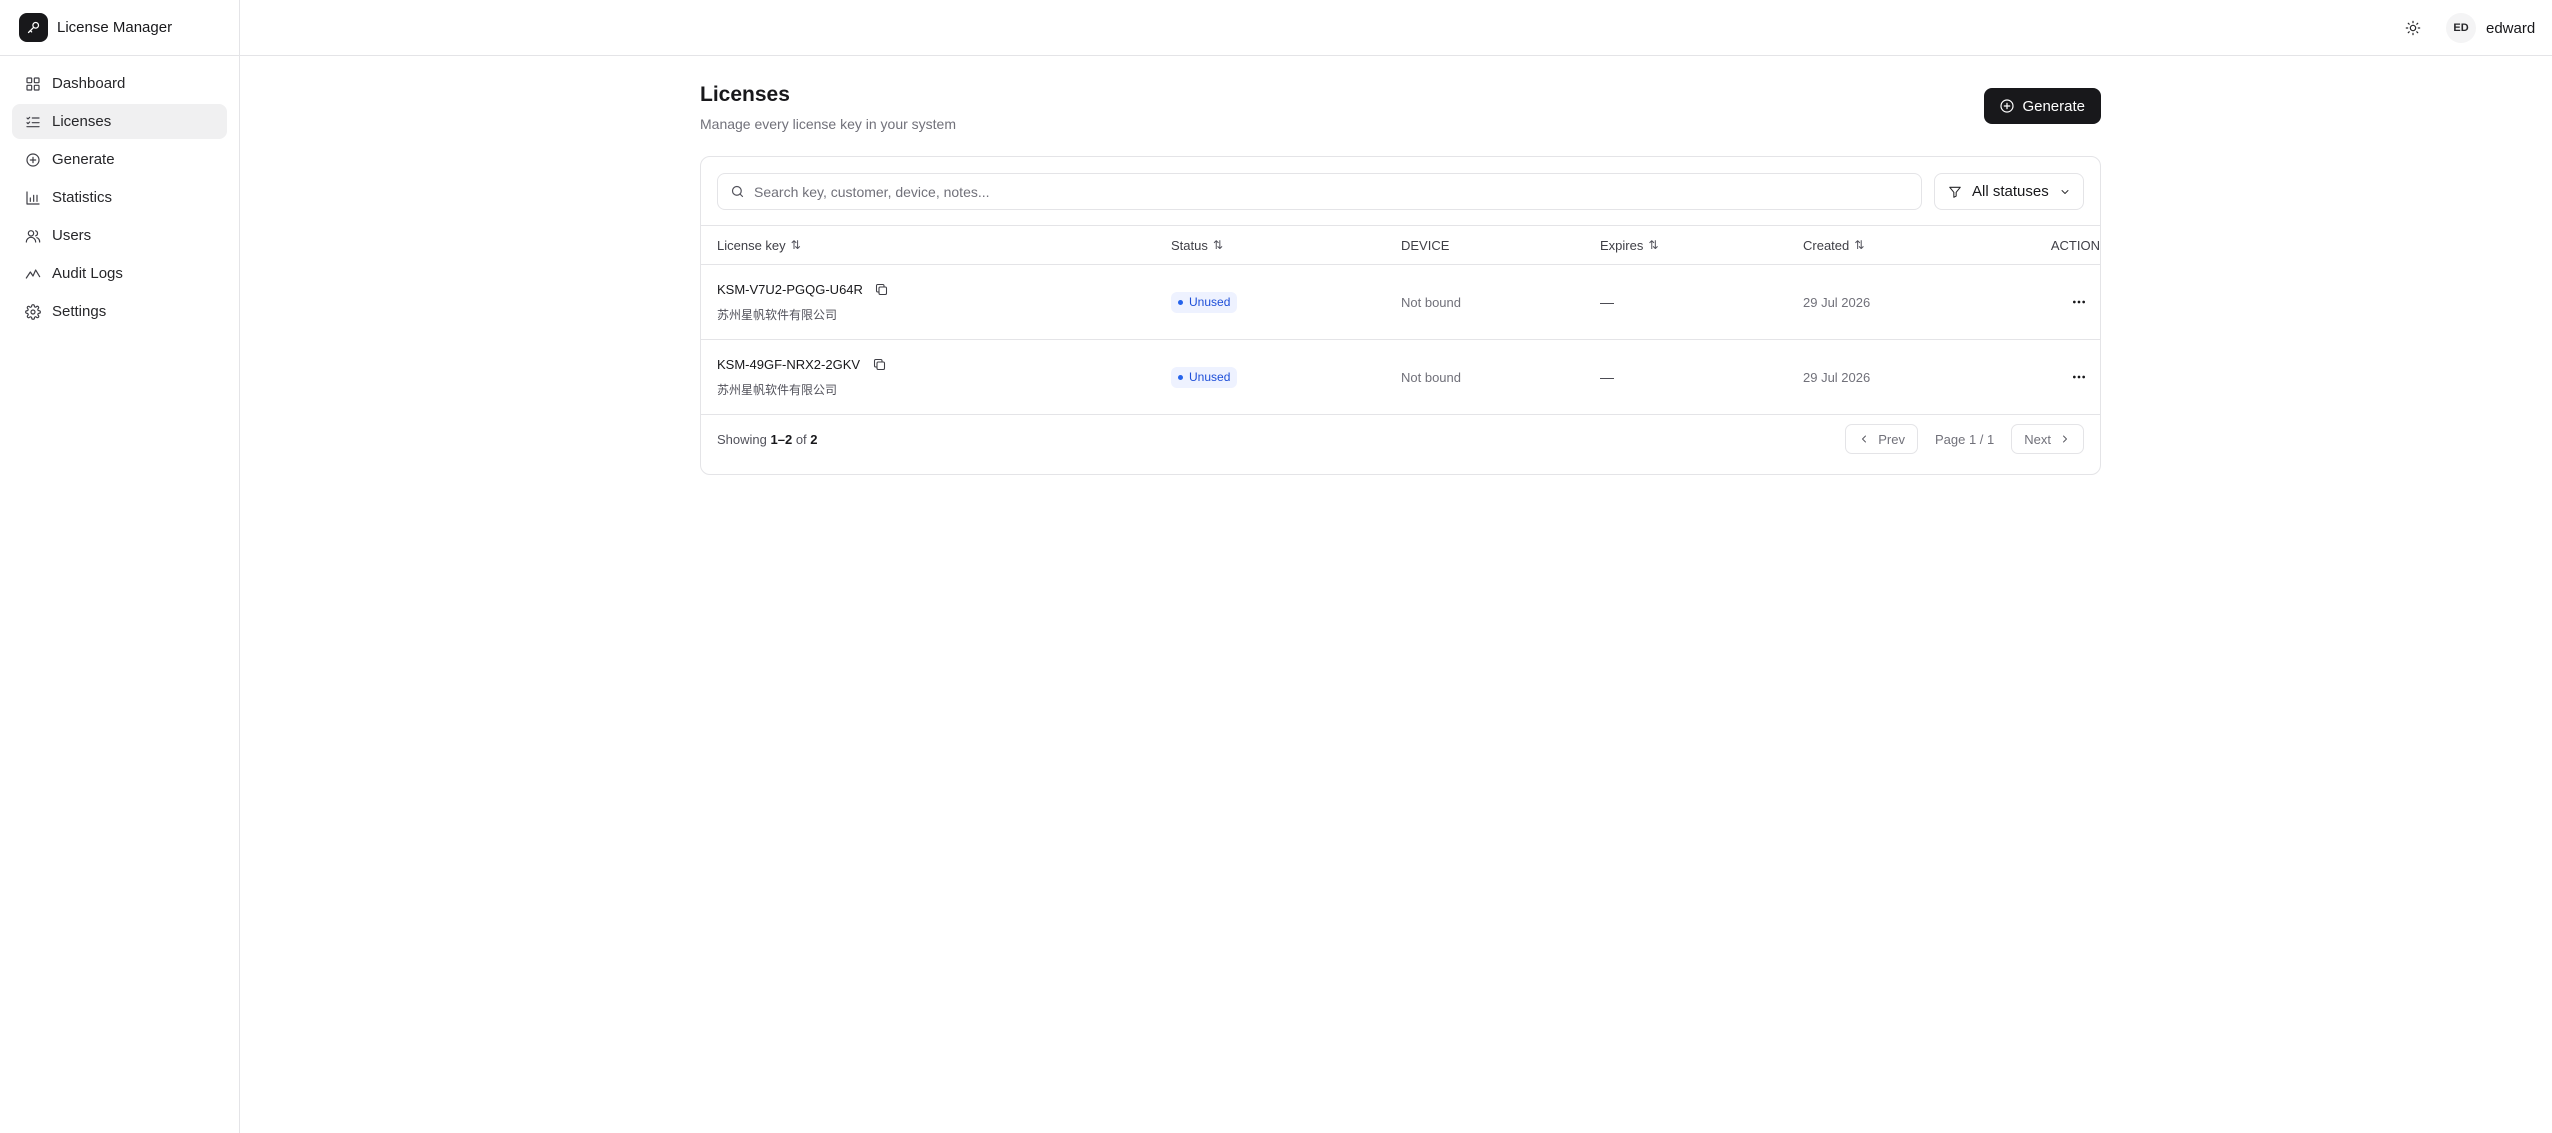  I want to click on sidebar-item-statistics: Statistics, so click(119, 197).